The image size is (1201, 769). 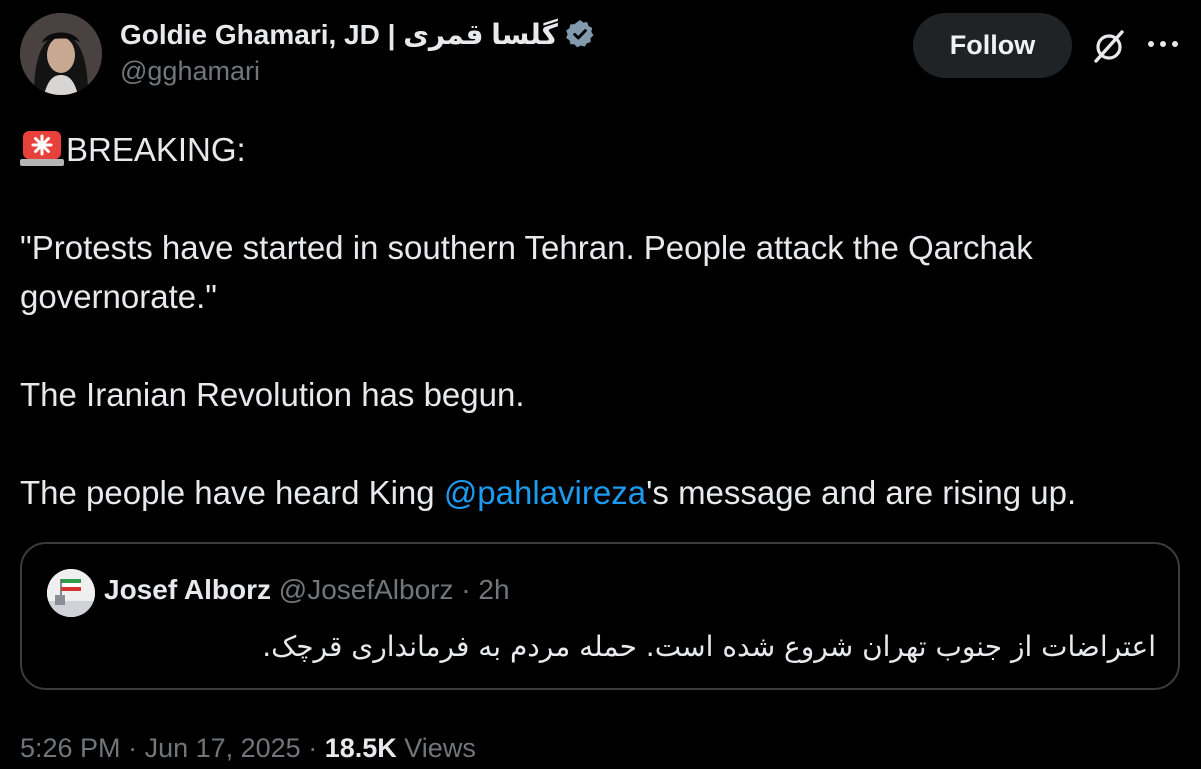 I want to click on views-label: Views, so click(x=440, y=748).